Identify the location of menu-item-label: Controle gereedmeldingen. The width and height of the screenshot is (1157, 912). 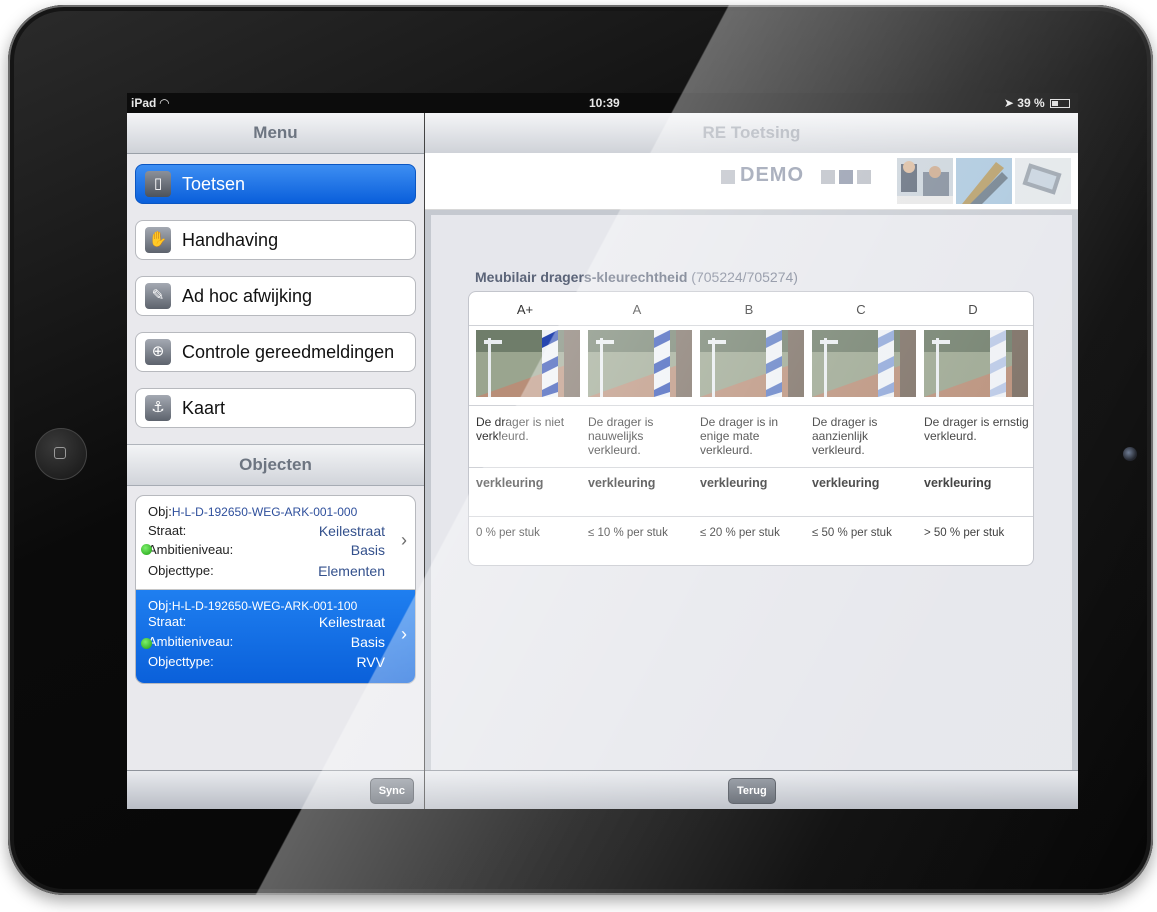
(288, 352).